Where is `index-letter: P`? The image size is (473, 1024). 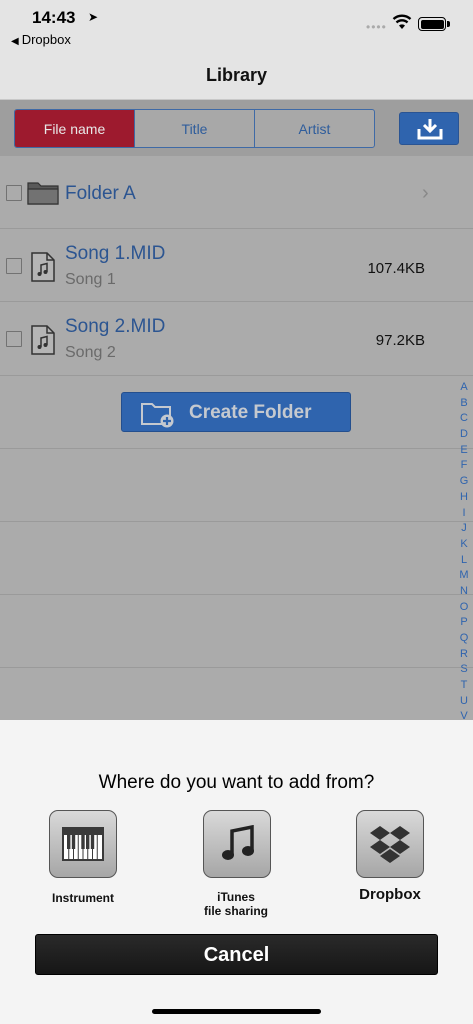 index-letter: P is located at coordinates (464, 623).